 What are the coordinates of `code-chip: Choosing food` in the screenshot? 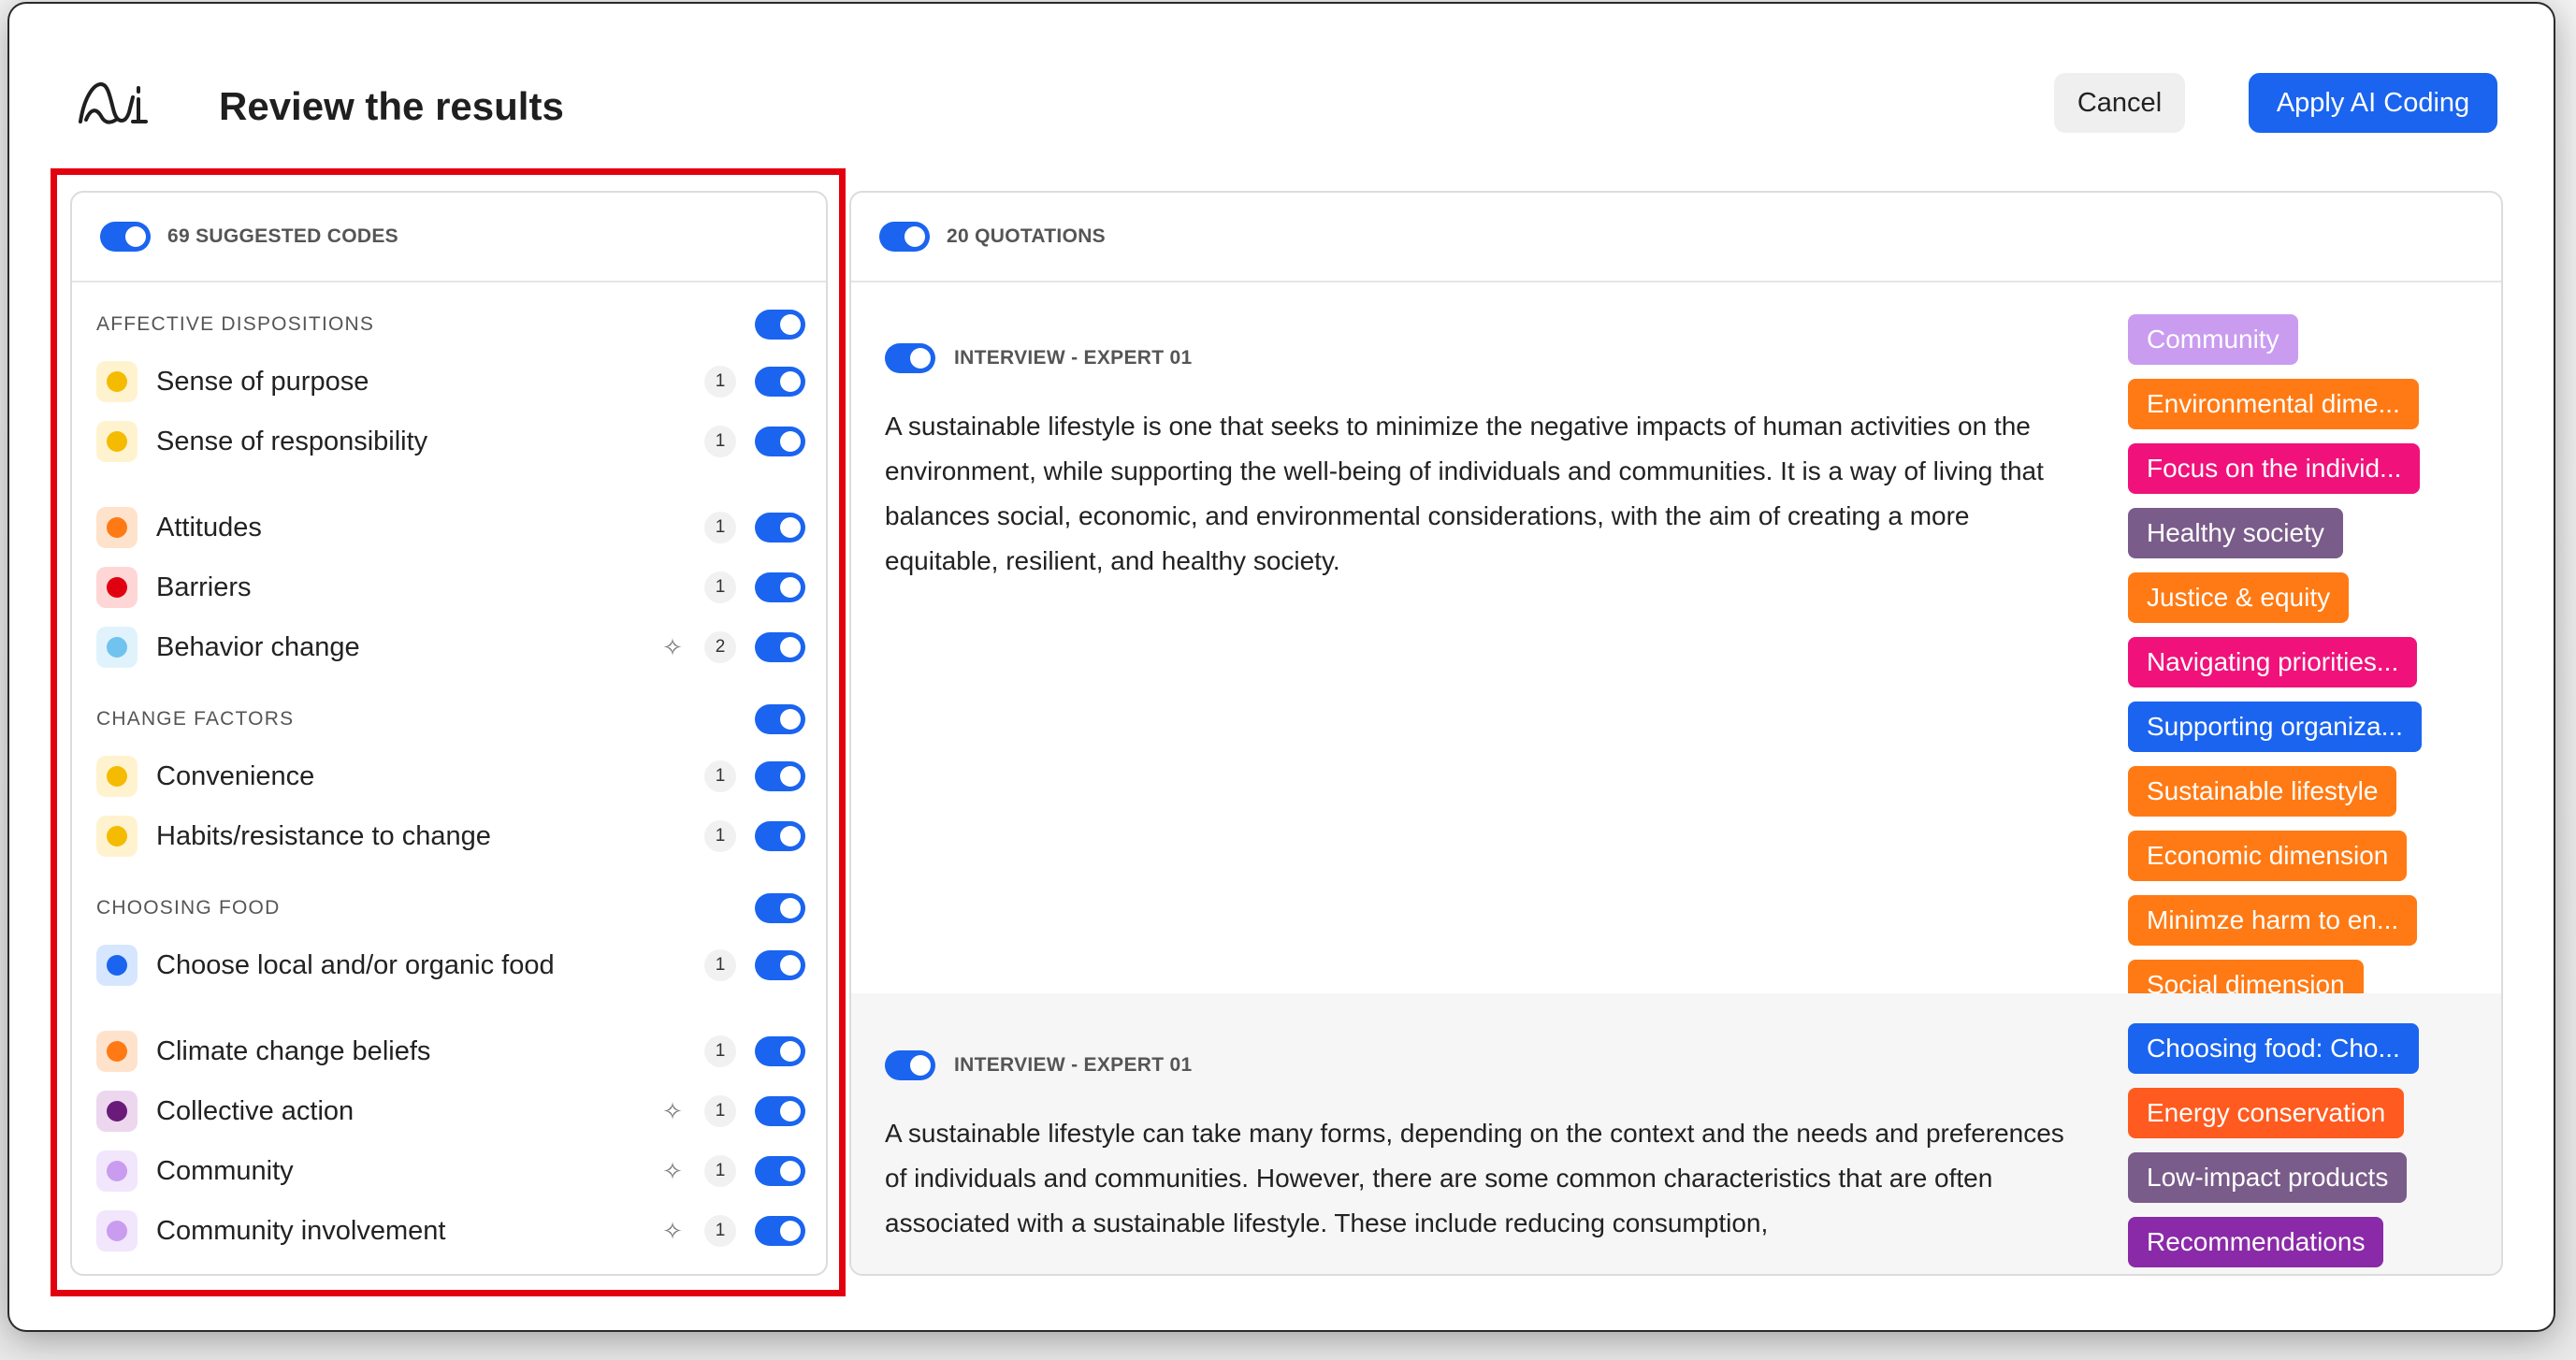 It's located at (2273, 1048).